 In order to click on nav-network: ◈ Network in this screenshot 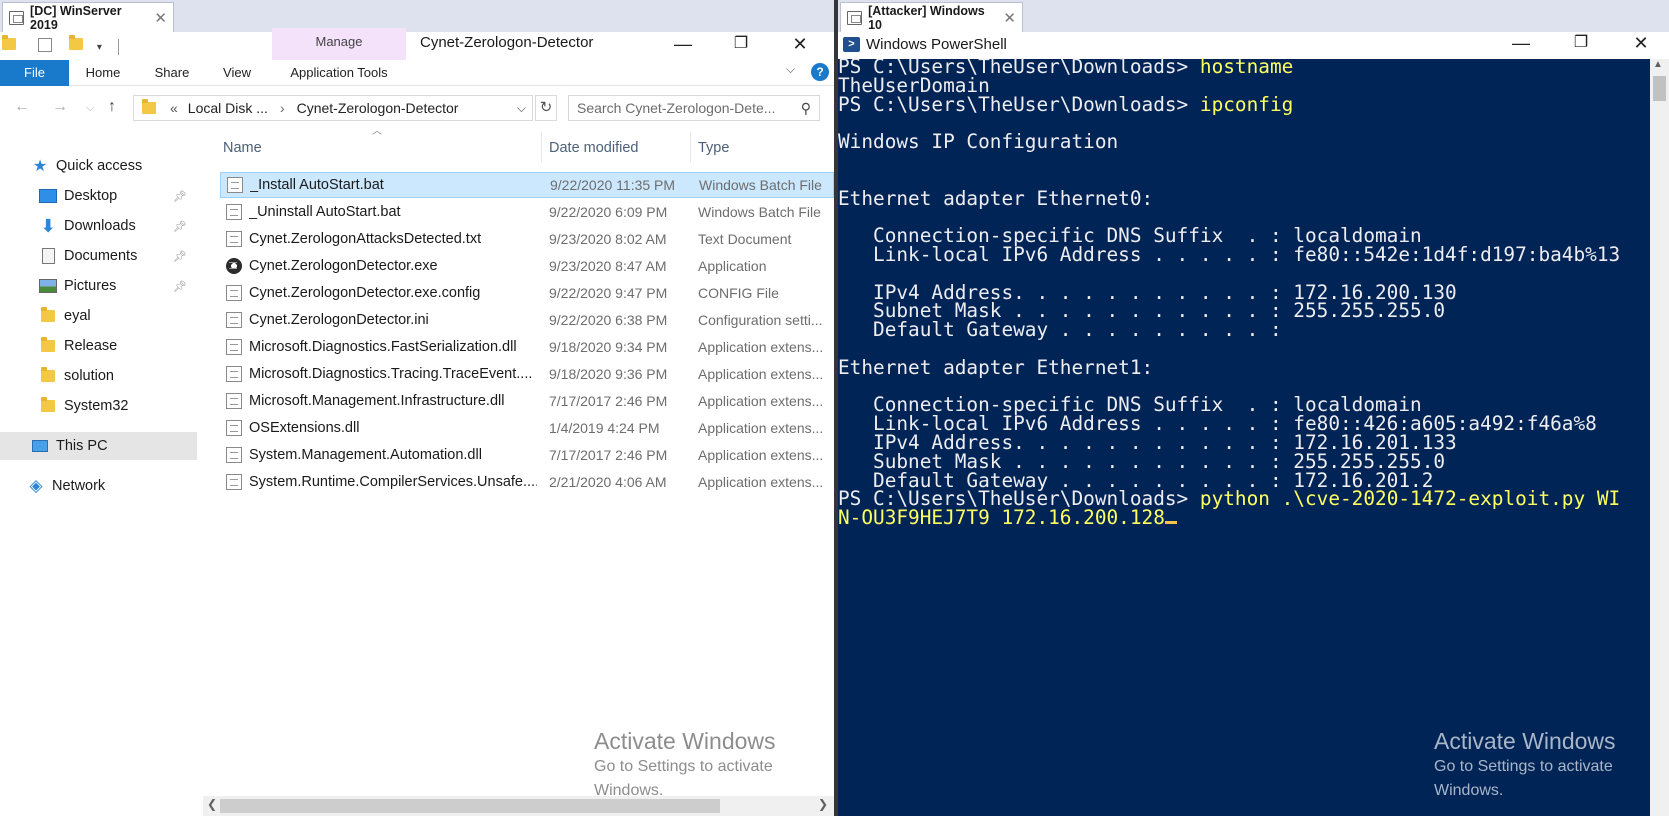, I will do `click(98, 486)`.